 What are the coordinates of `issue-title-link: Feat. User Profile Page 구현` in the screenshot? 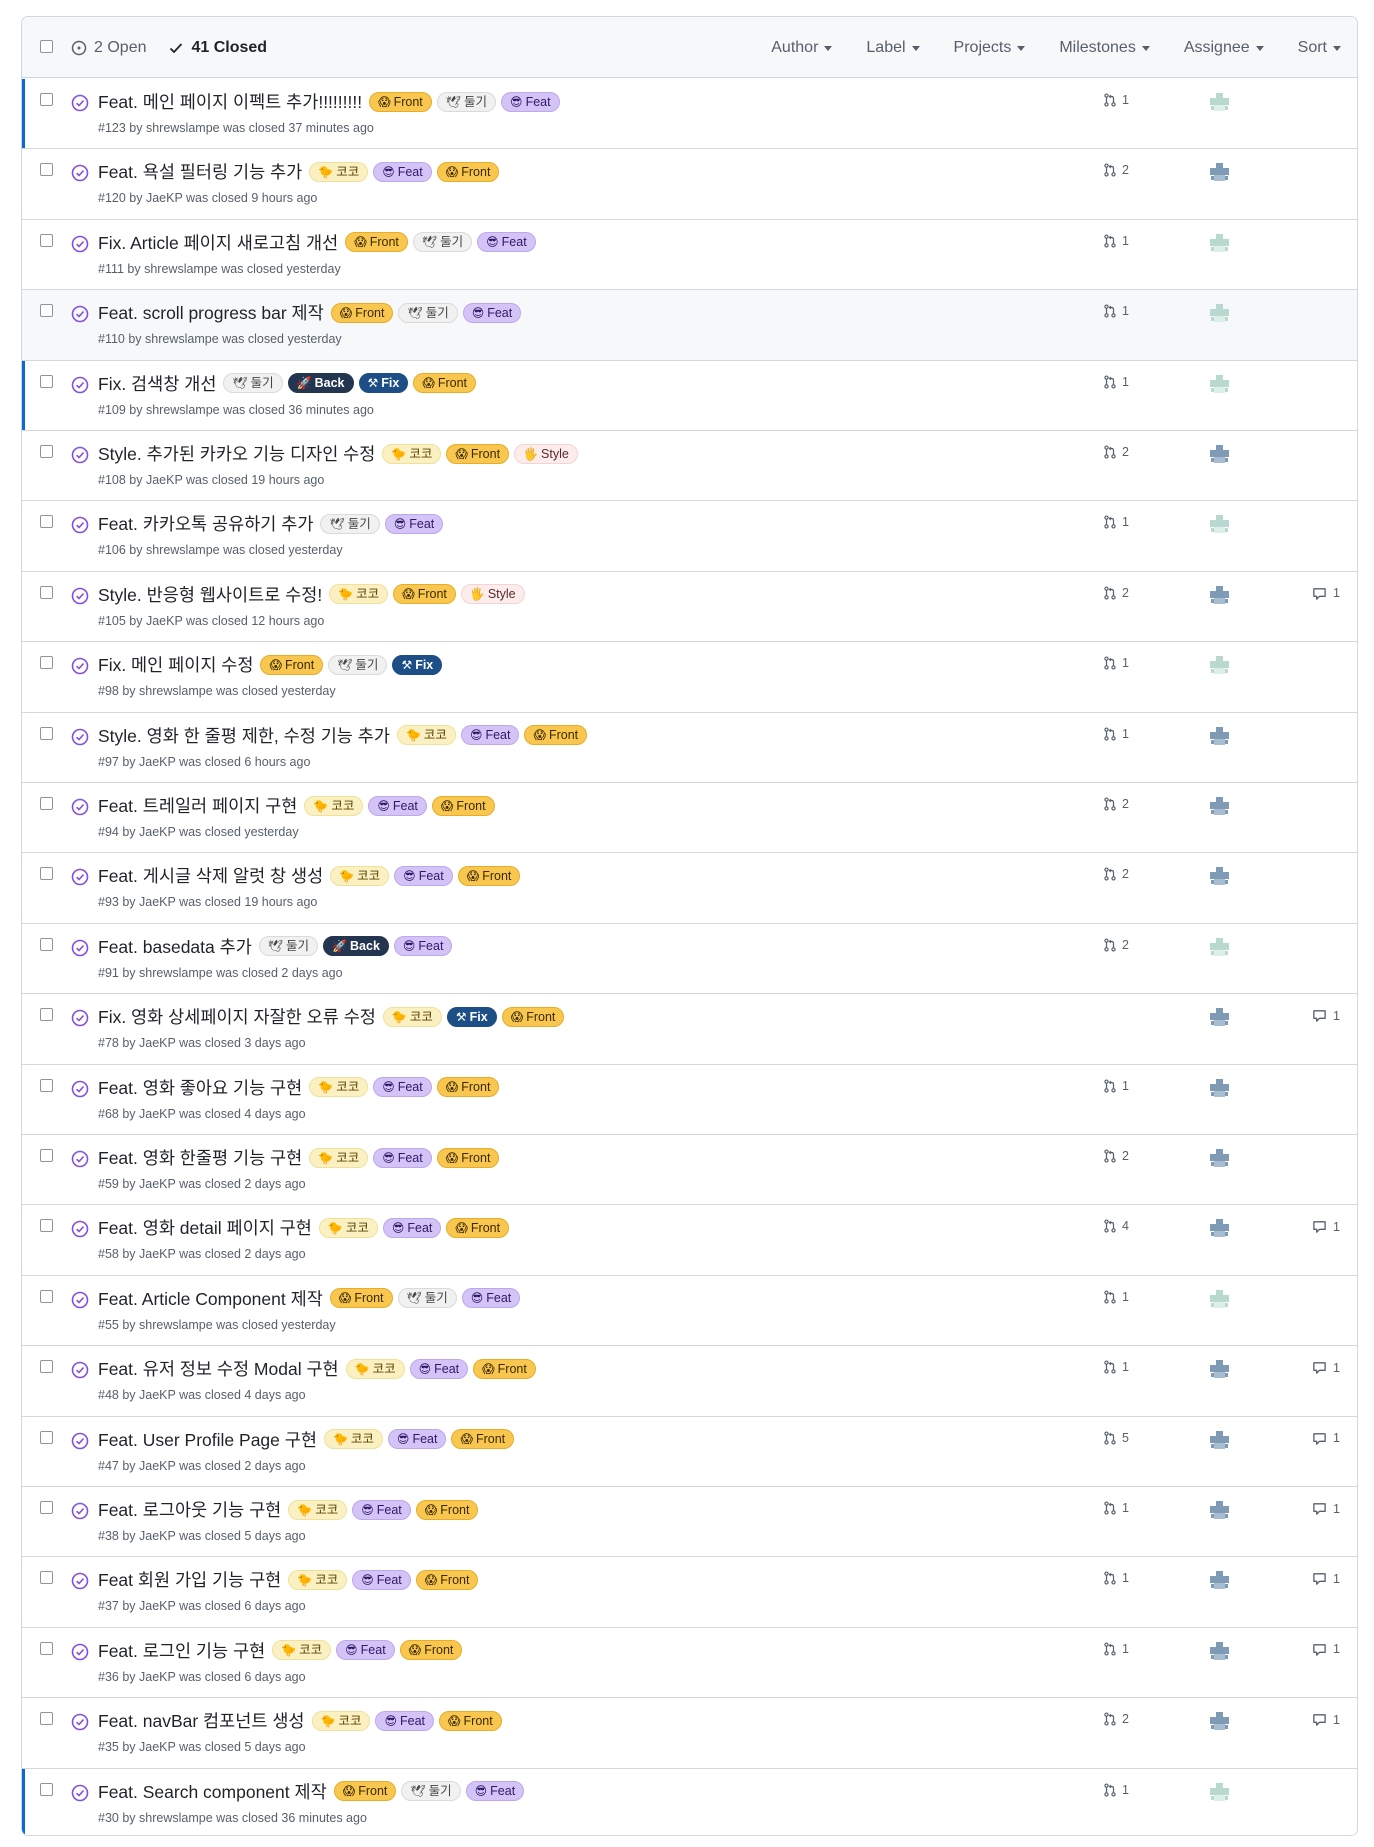 It's located at (207, 1439).